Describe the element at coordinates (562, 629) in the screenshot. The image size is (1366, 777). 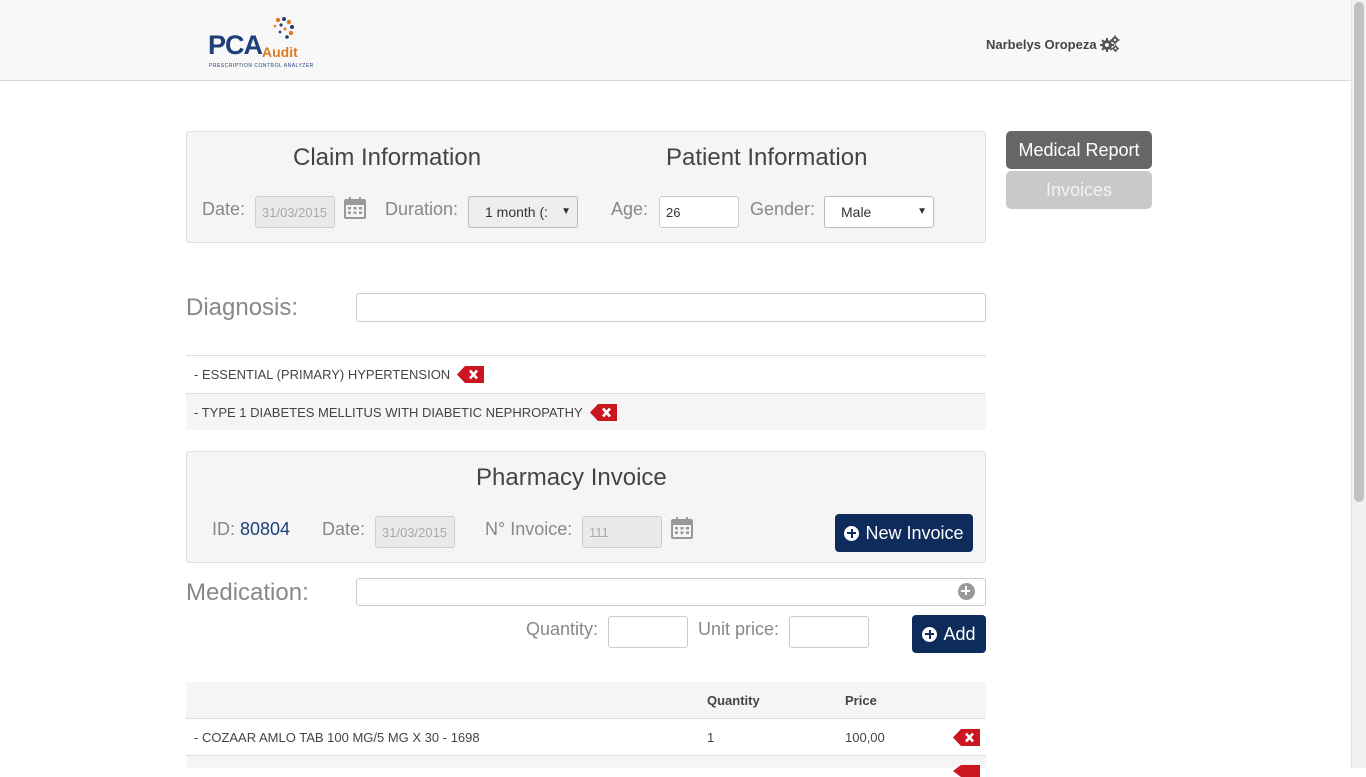
I see `quantity-label: Quantity:` at that location.